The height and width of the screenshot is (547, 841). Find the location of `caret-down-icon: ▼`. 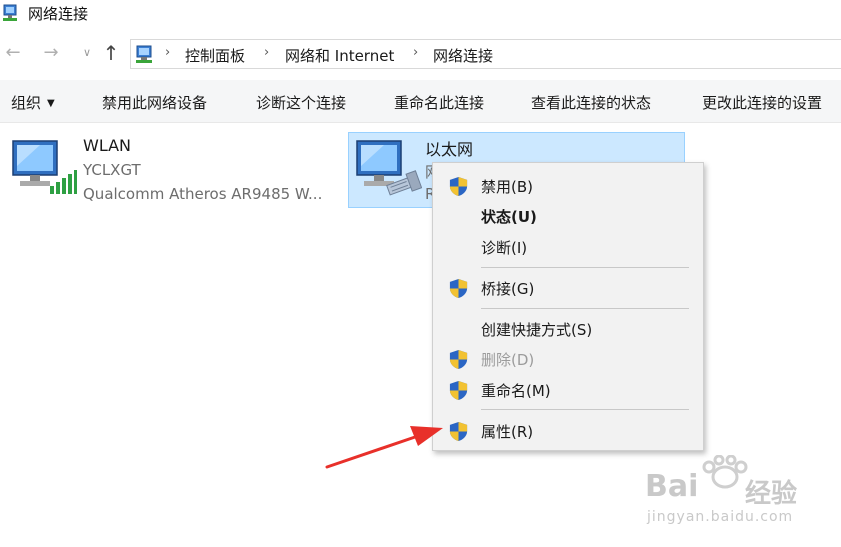

caret-down-icon: ▼ is located at coordinates (51, 103).